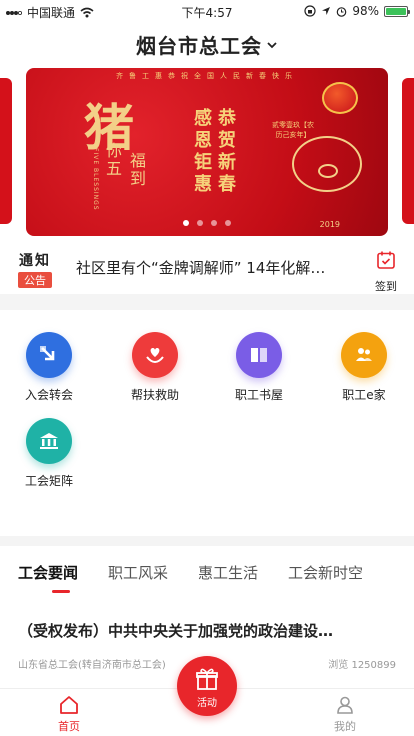  Describe the element at coordinates (114, 159) in the screenshot. I see `banner-line-a: 你五` at that location.